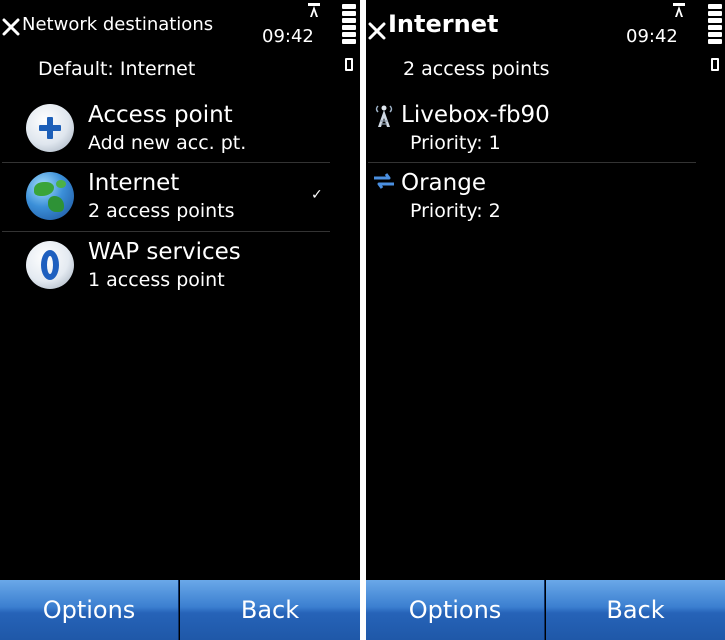 This screenshot has height=640, width=725. What do you see at coordinates (156, 280) in the screenshot?
I see `item-subtitle: 1 access point` at bounding box center [156, 280].